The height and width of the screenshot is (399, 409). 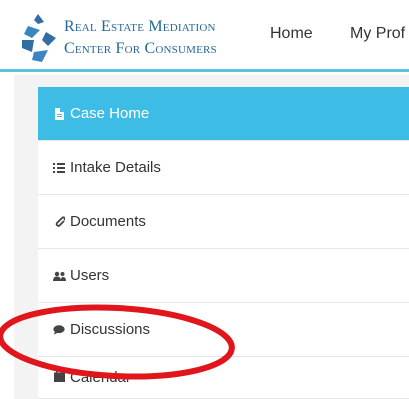 What do you see at coordinates (59, 222) in the screenshot?
I see `paperclip-icon` at bounding box center [59, 222].